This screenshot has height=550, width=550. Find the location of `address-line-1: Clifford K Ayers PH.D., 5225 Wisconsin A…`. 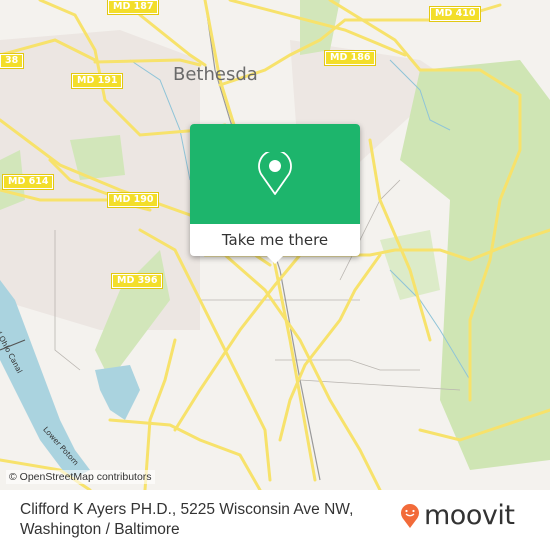

address-line-1: Clifford K Ayers PH.D., 5225 Wisconsin A… is located at coordinates (187, 509).